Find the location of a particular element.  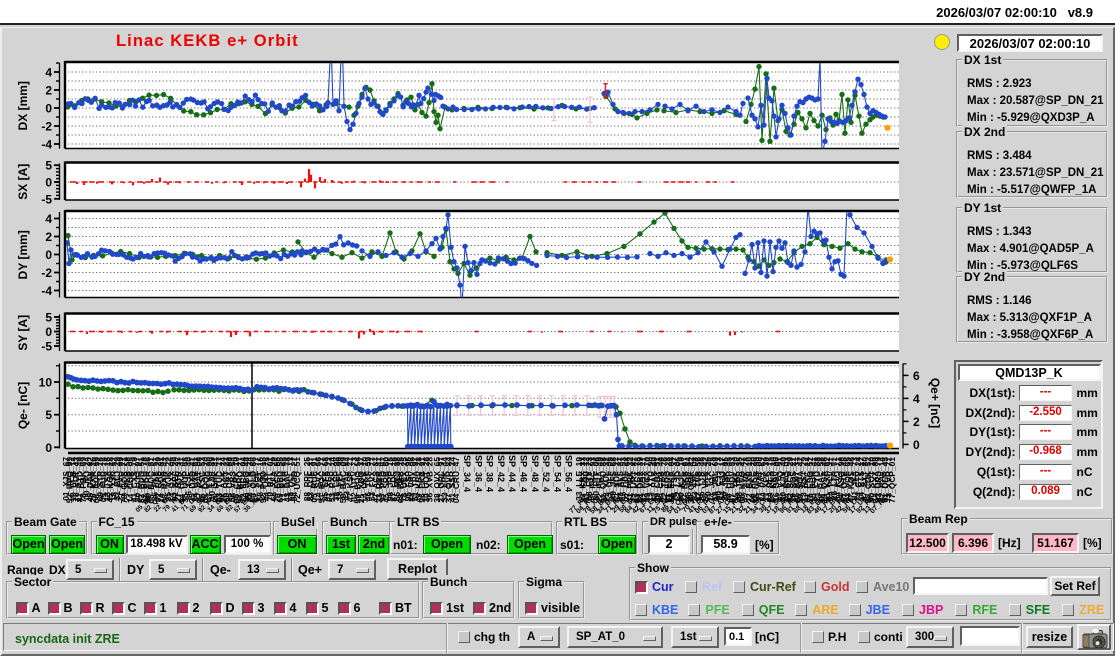

svg-text: SY [A] is located at coordinates (23, 333).